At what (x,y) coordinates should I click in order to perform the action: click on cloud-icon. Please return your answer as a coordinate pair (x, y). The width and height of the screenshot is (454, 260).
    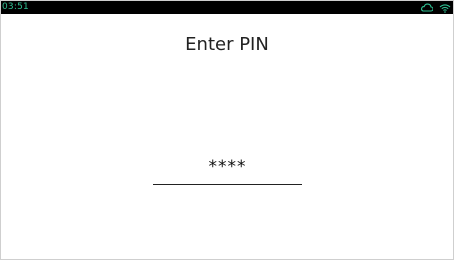
    Looking at the image, I should click on (427, 7).